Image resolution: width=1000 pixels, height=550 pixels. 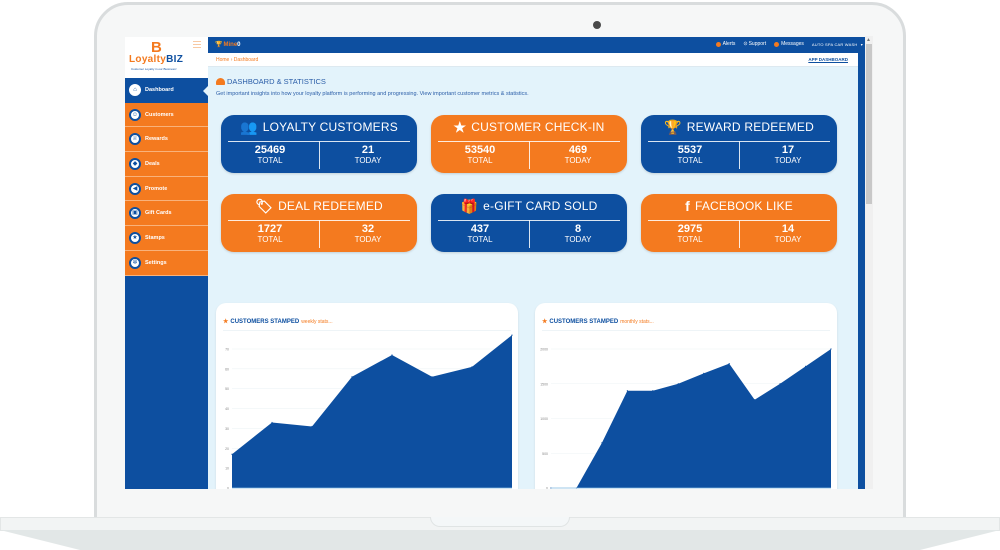 I want to click on trophy-icon: 🏆, so click(x=673, y=127).